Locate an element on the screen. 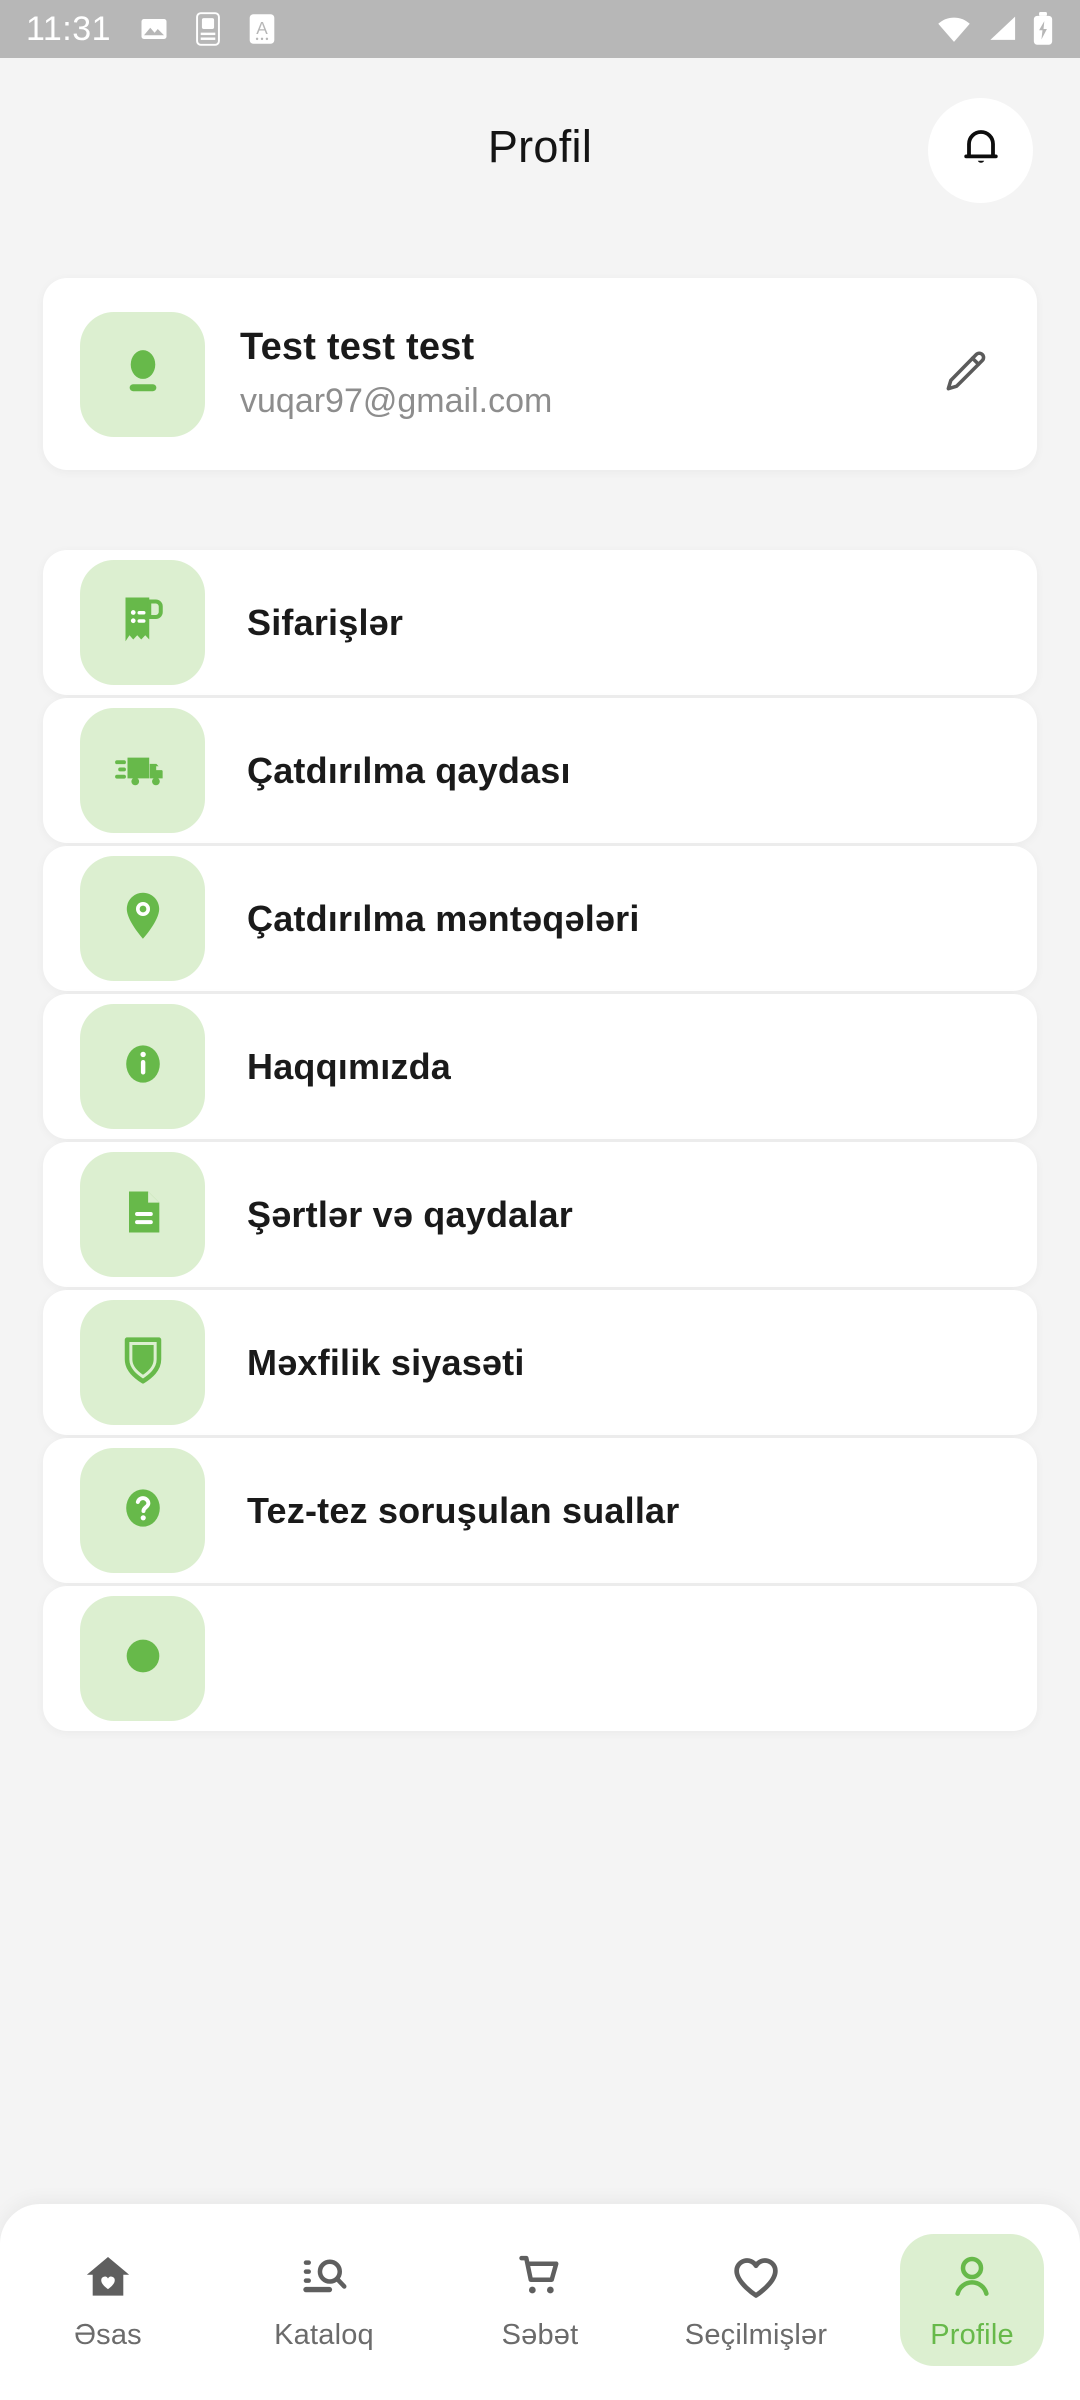  delivery-truck-icon is located at coordinates (143, 770).